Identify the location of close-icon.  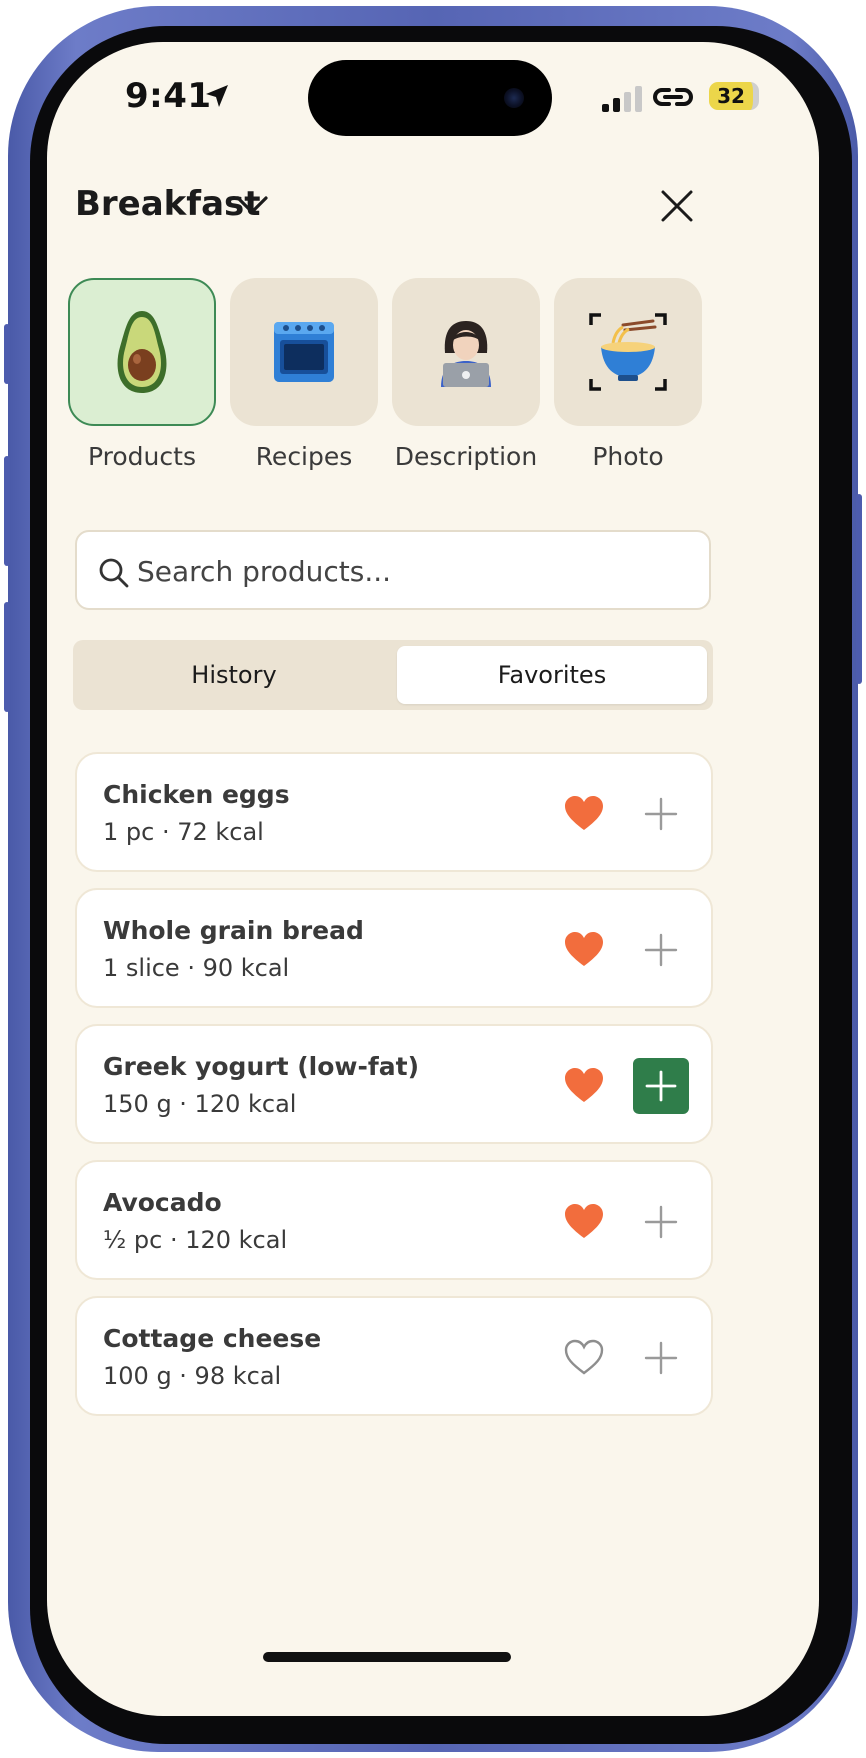
(677, 206).